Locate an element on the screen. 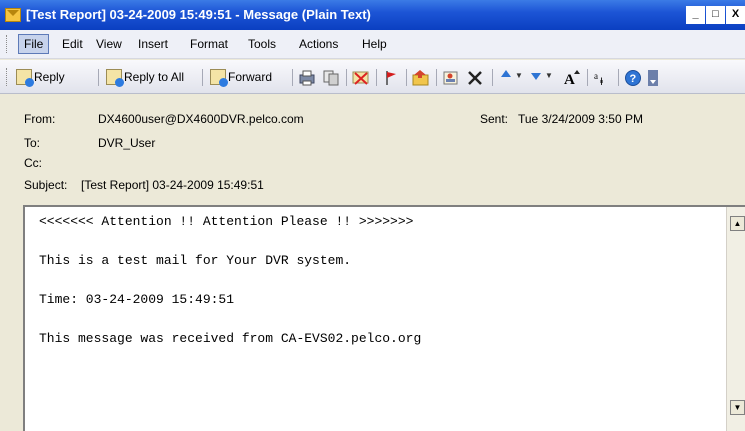 This screenshot has height=431, width=745. delete-icon is located at coordinates (475, 78).